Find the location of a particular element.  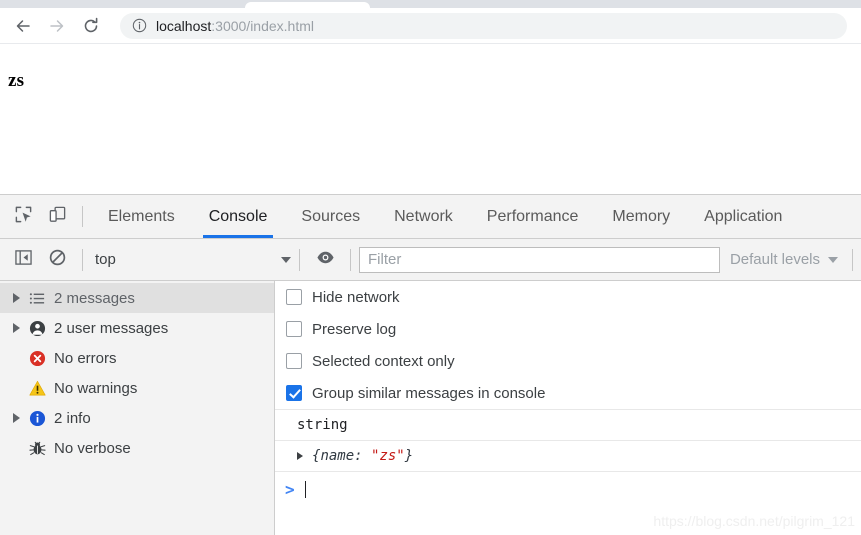

list-icon is located at coordinates (37, 298).